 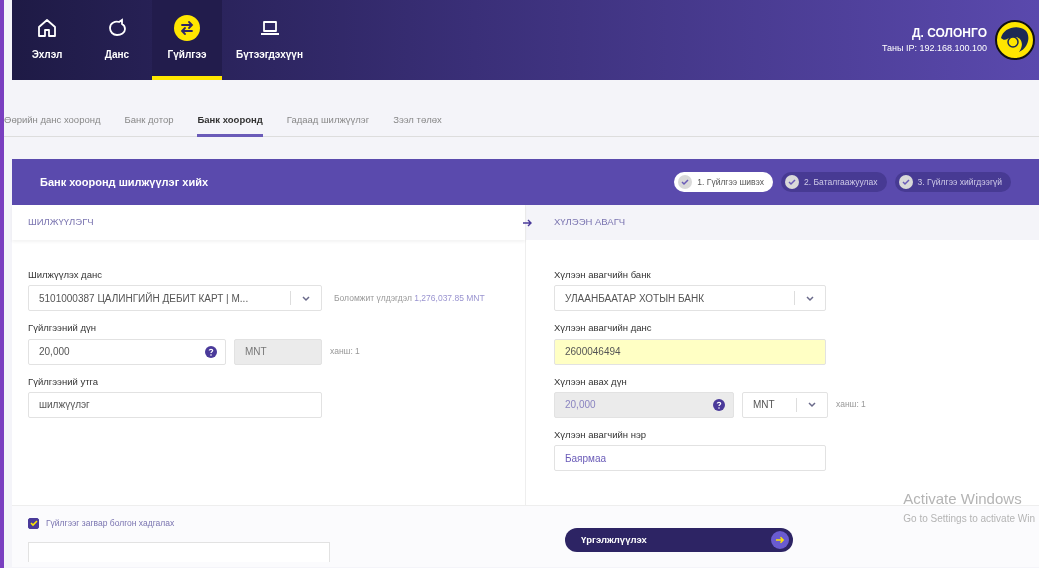 What do you see at coordinates (679, 540) in the screenshot?
I see `continue-button: Үргэлжлүүлэх` at bounding box center [679, 540].